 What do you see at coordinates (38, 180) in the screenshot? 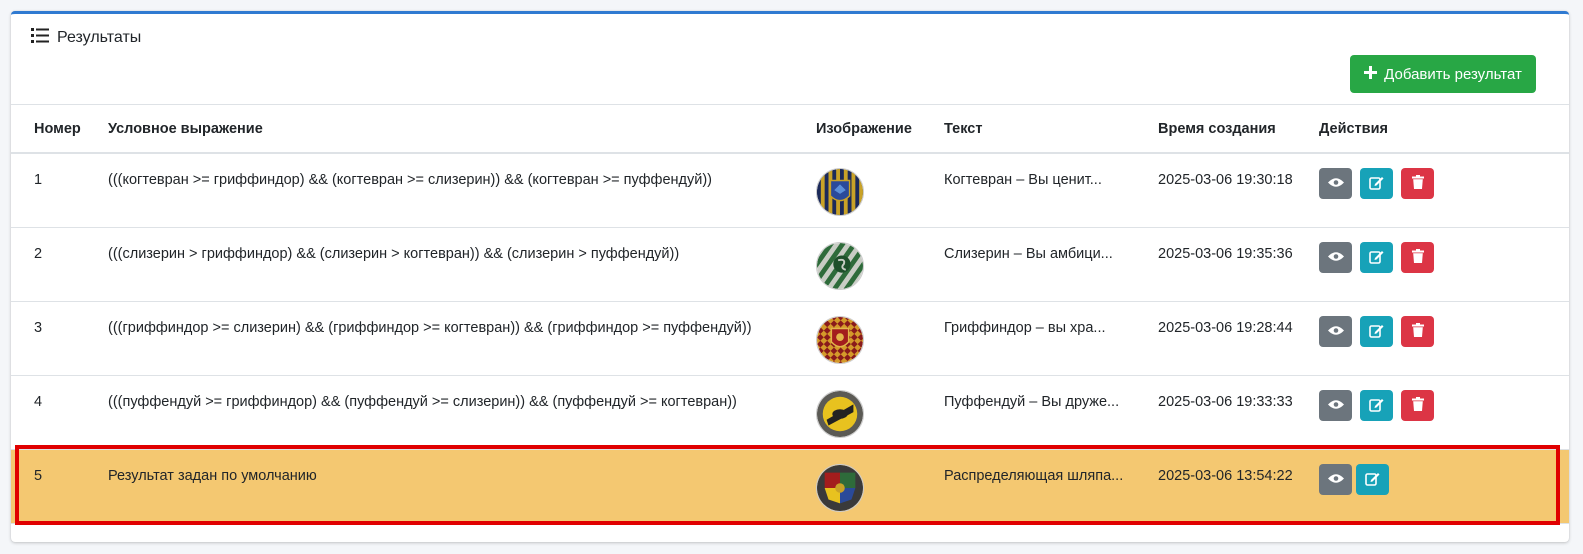
I see `row-number: 1` at bounding box center [38, 180].